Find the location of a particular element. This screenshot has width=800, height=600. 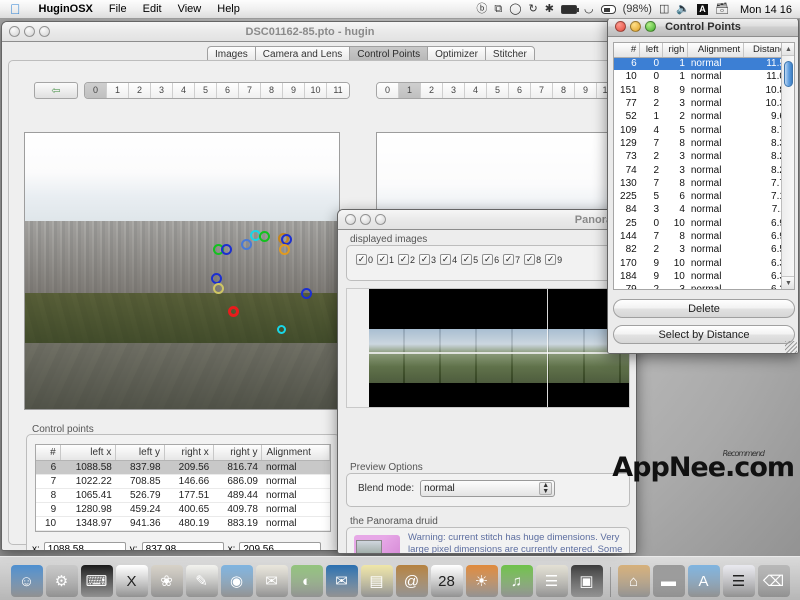

table-row: 170910normal6.39 is located at coordinates (704, 262).